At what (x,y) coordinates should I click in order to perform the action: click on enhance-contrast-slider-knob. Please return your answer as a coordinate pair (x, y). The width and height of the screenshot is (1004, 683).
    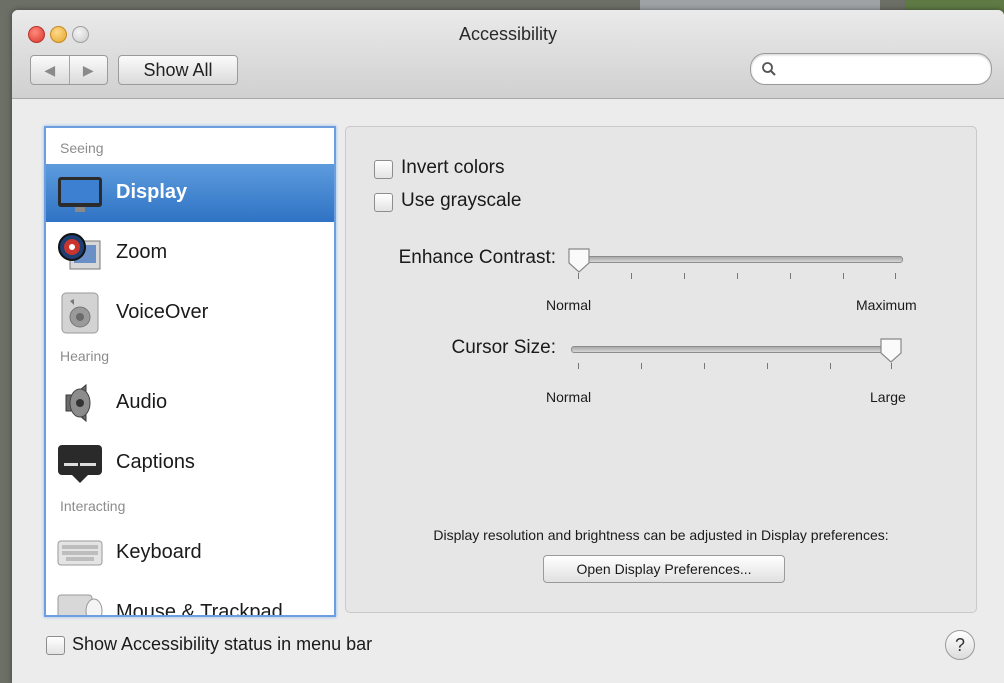
    Looking at the image, I should click on (579, 260).